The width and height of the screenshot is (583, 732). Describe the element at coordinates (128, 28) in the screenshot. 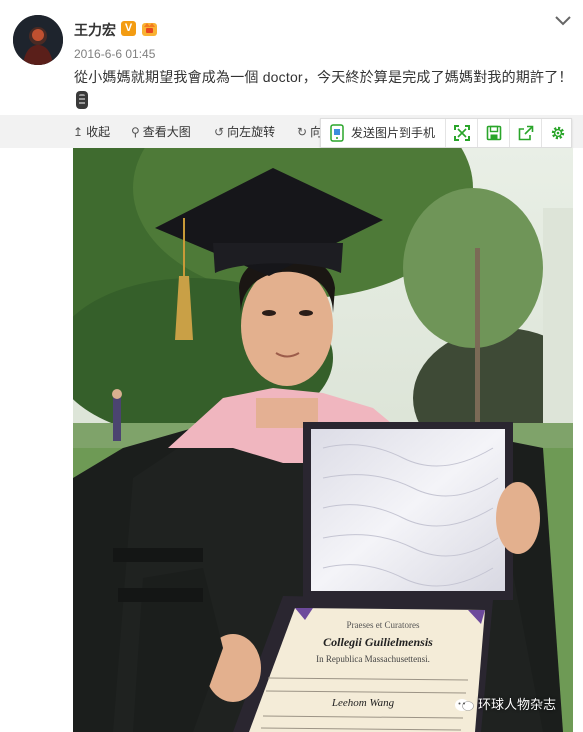

I see `verified-badge: V` at that location.